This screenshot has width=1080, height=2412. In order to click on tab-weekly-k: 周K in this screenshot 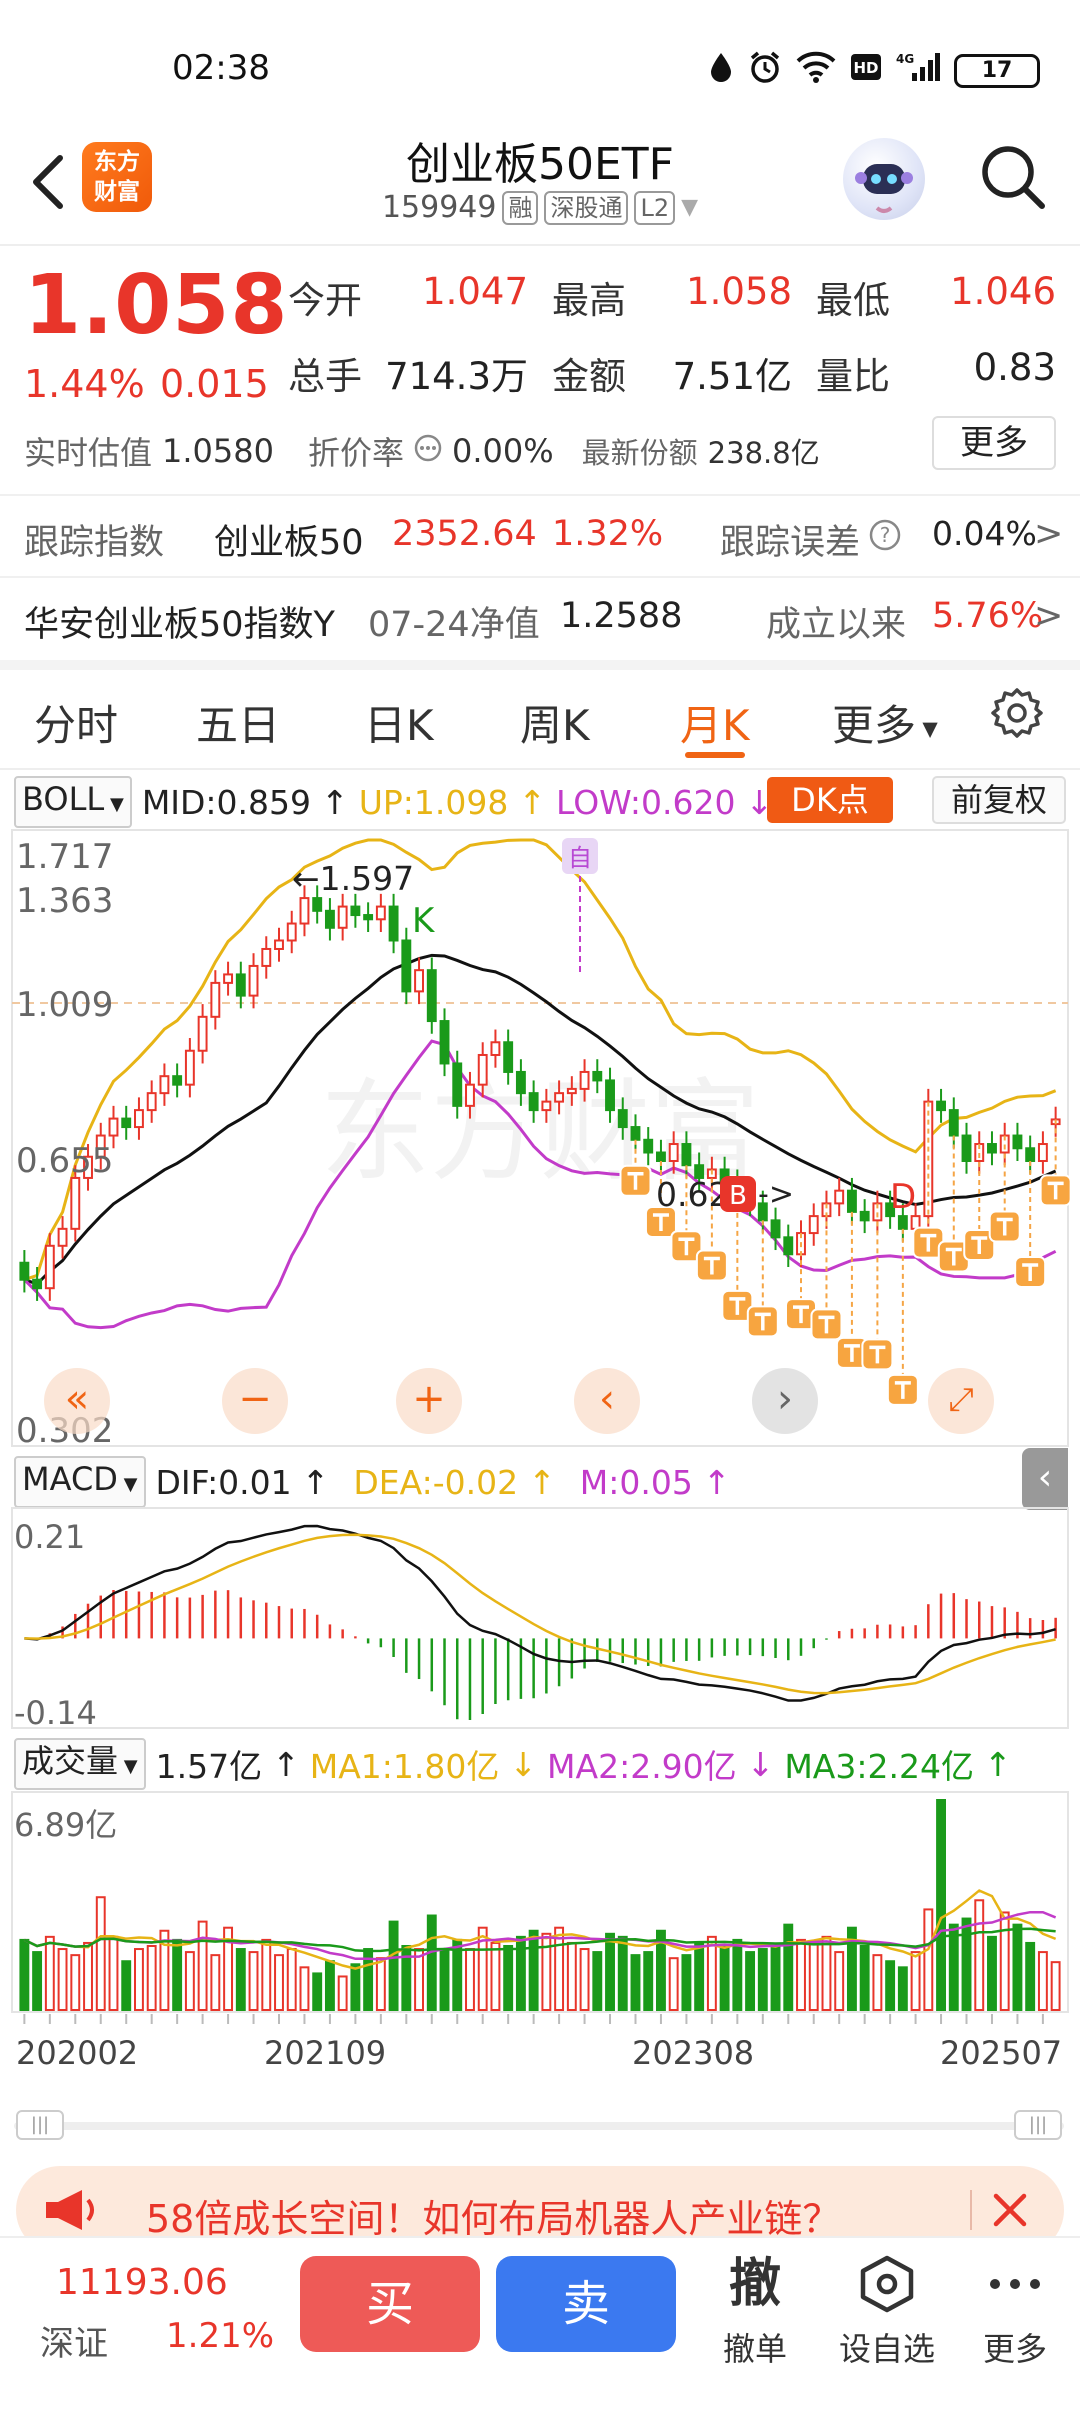, I will do `click(555, 722)`.